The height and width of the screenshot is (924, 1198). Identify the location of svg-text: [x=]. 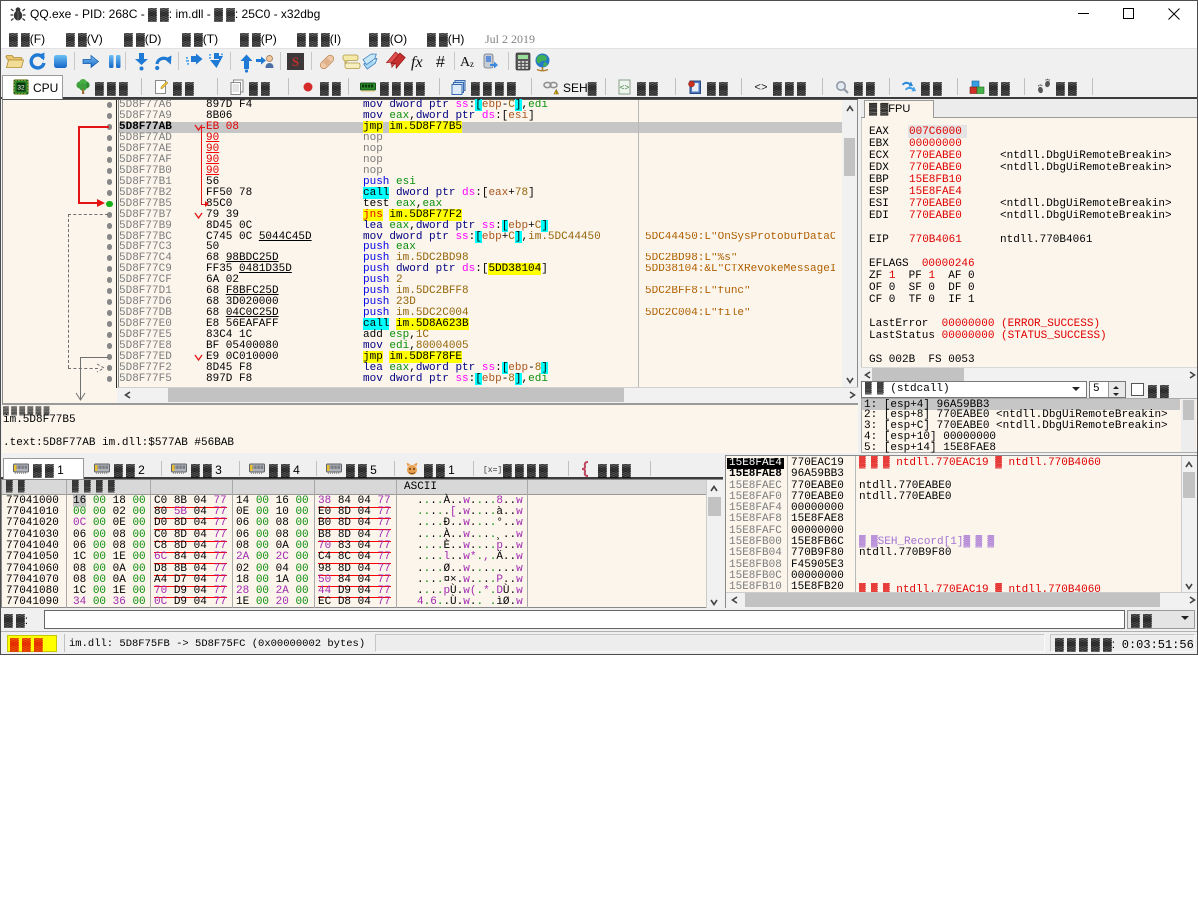
(492, 470).